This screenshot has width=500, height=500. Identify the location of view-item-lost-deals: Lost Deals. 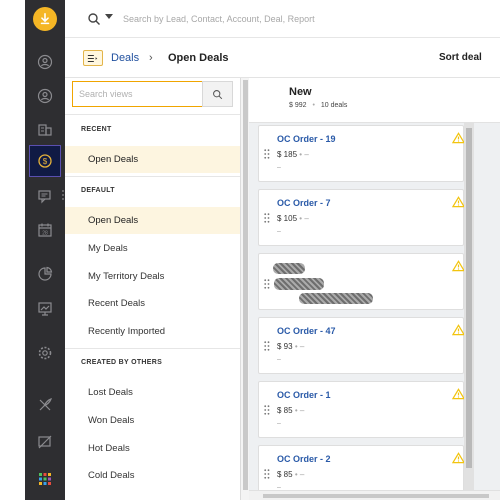
(152, 392).